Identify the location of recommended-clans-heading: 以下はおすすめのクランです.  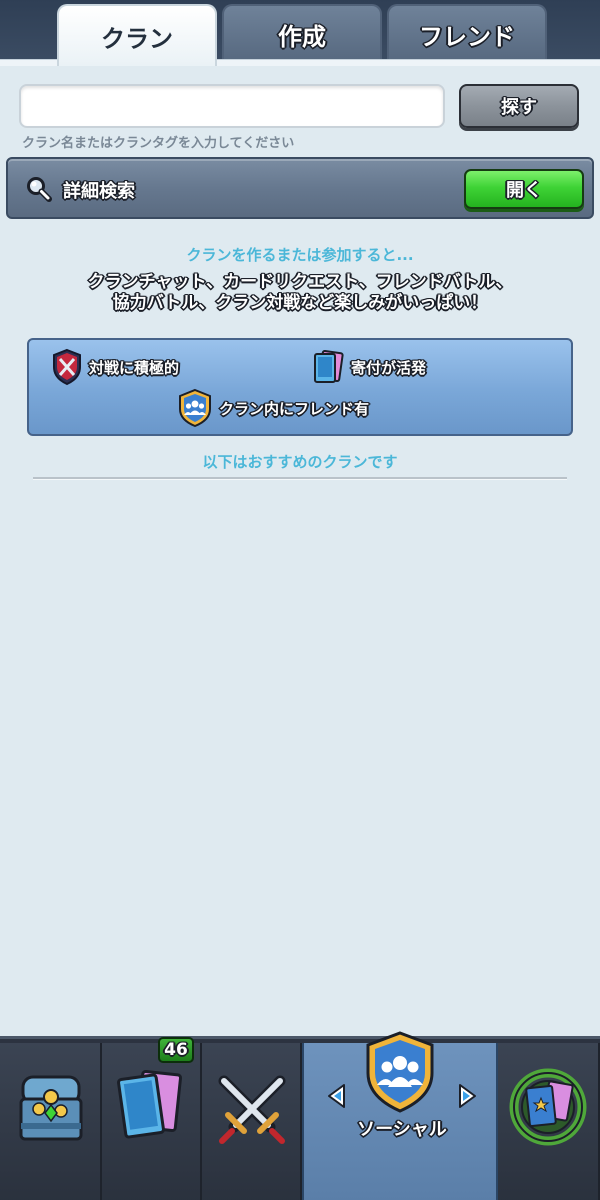
(300, 462).